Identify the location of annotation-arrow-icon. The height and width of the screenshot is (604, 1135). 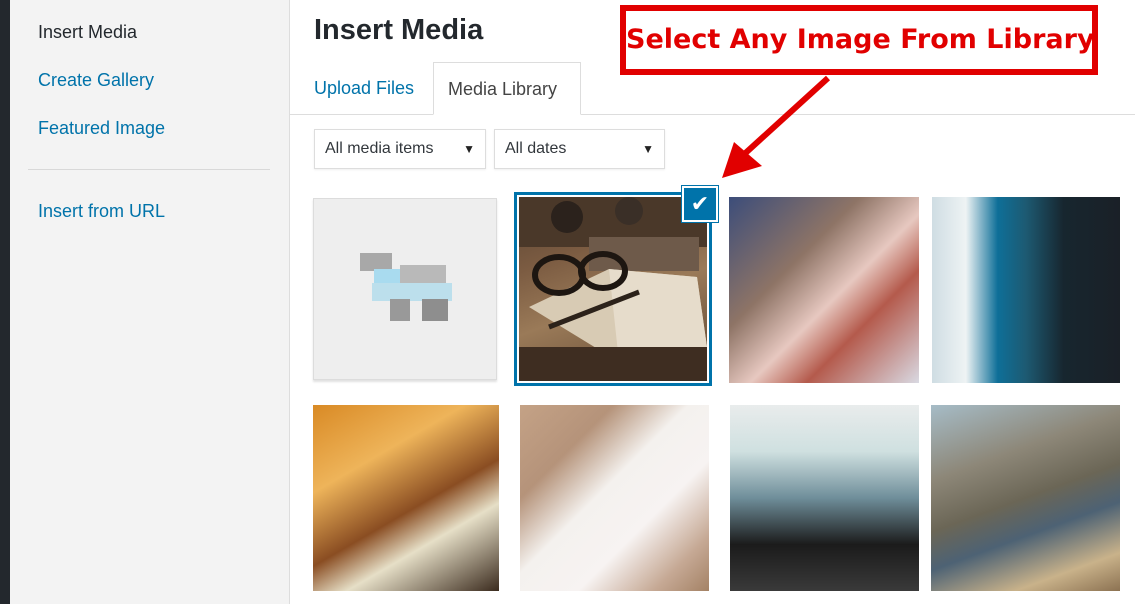
(776, 126).